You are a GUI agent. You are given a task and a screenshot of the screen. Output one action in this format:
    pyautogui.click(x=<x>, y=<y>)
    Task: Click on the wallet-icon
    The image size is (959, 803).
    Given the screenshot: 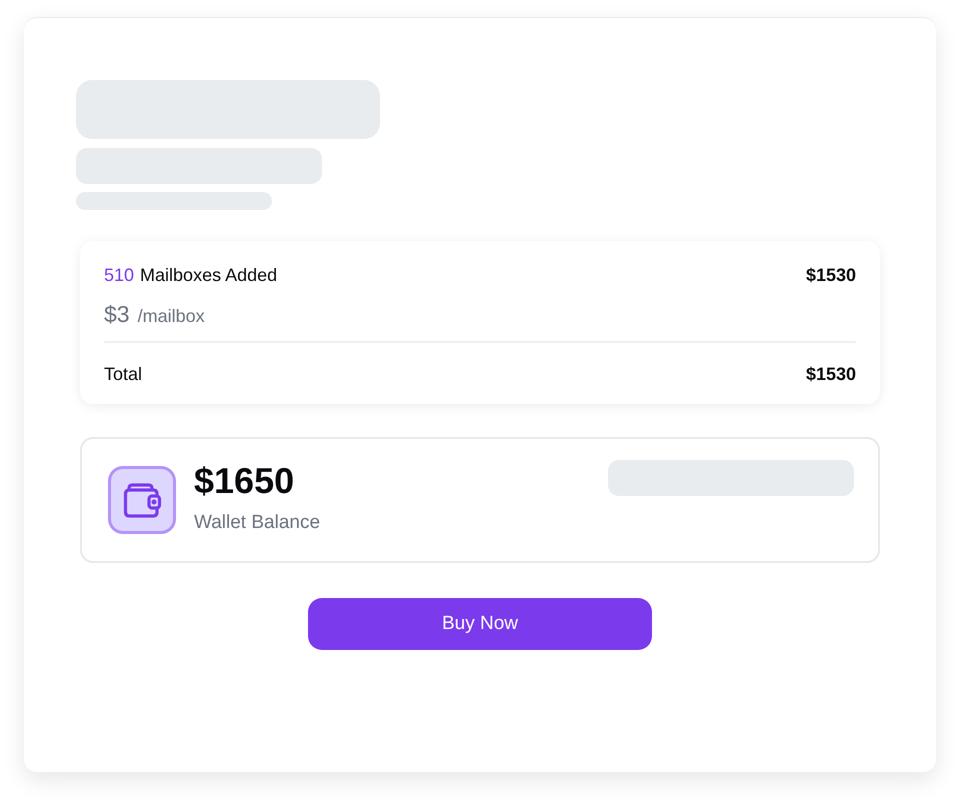 What is the action you would take?
    pyautogui.click(x=142, y=500)
    